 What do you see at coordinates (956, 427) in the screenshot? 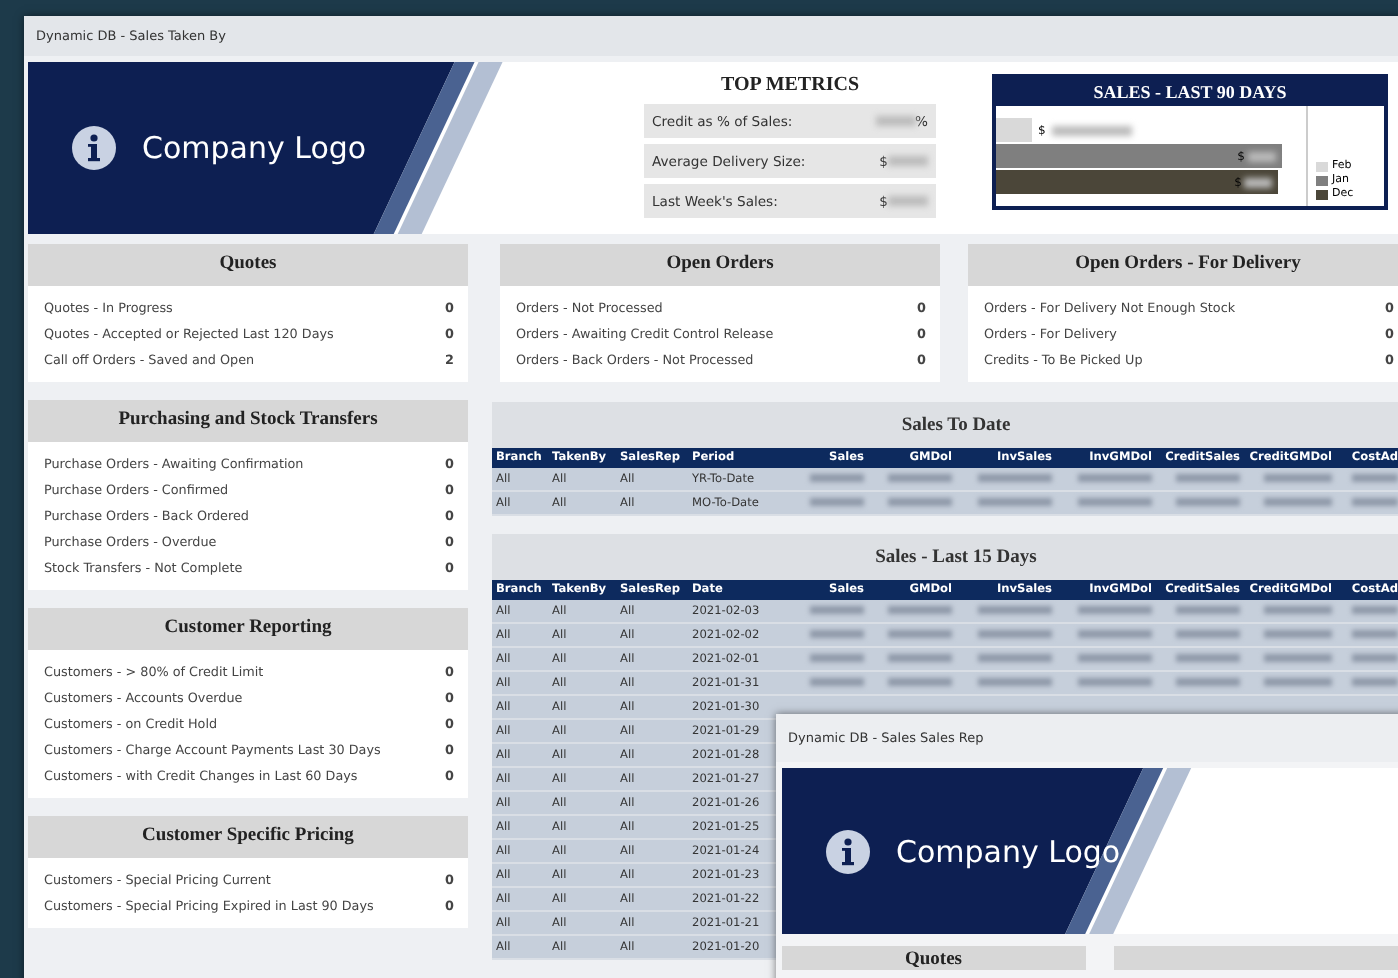
I see `table-title: Sales To Date` at bounding box center [956, 427].